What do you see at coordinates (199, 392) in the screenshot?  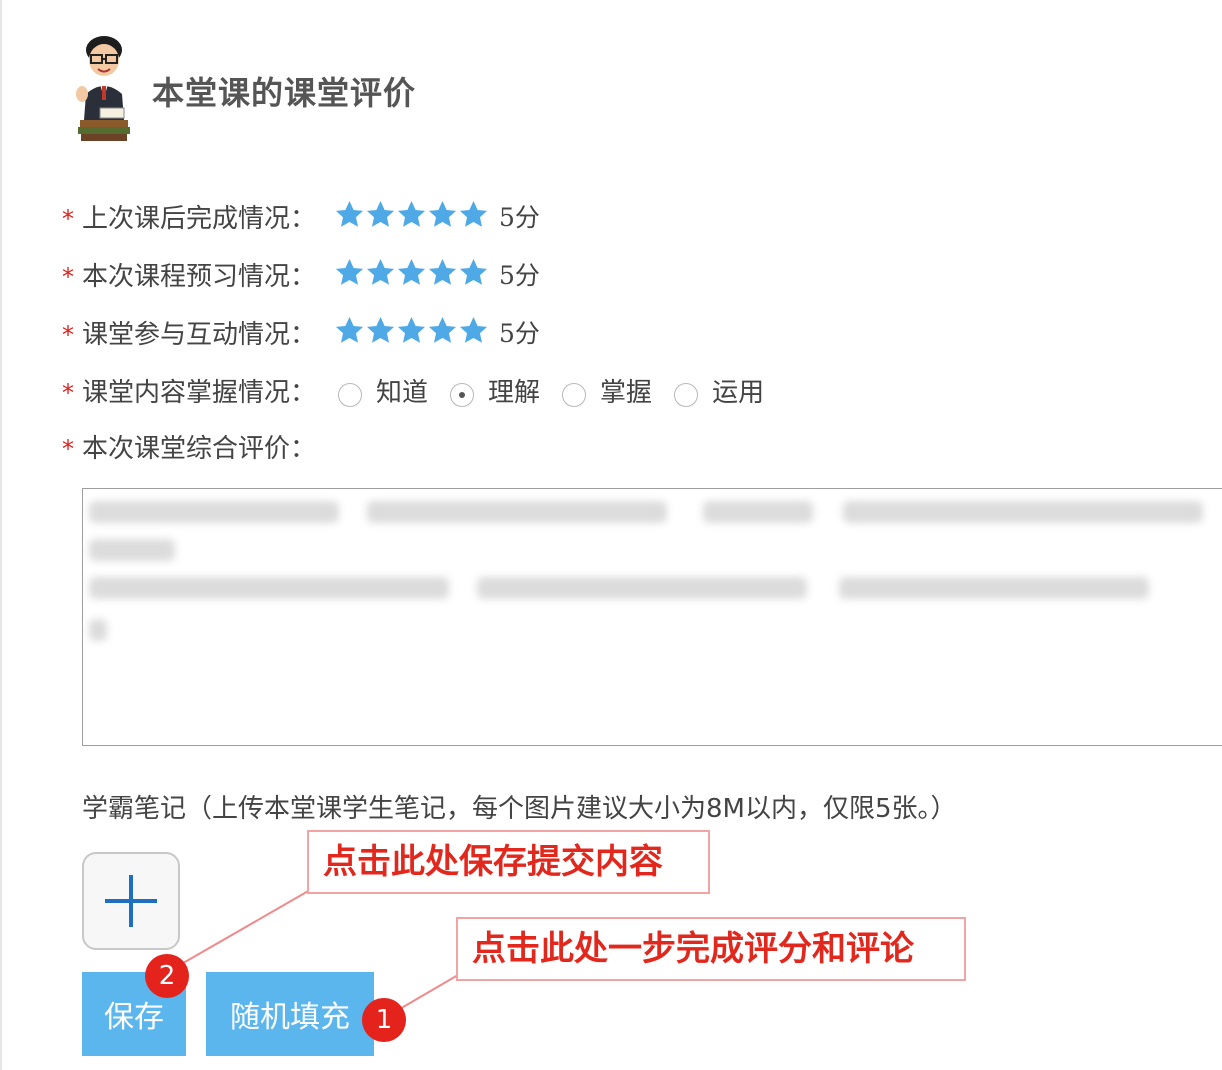 I see `mastery-label: 课堂内容掌握情况：` at bounding box center [199, 392].